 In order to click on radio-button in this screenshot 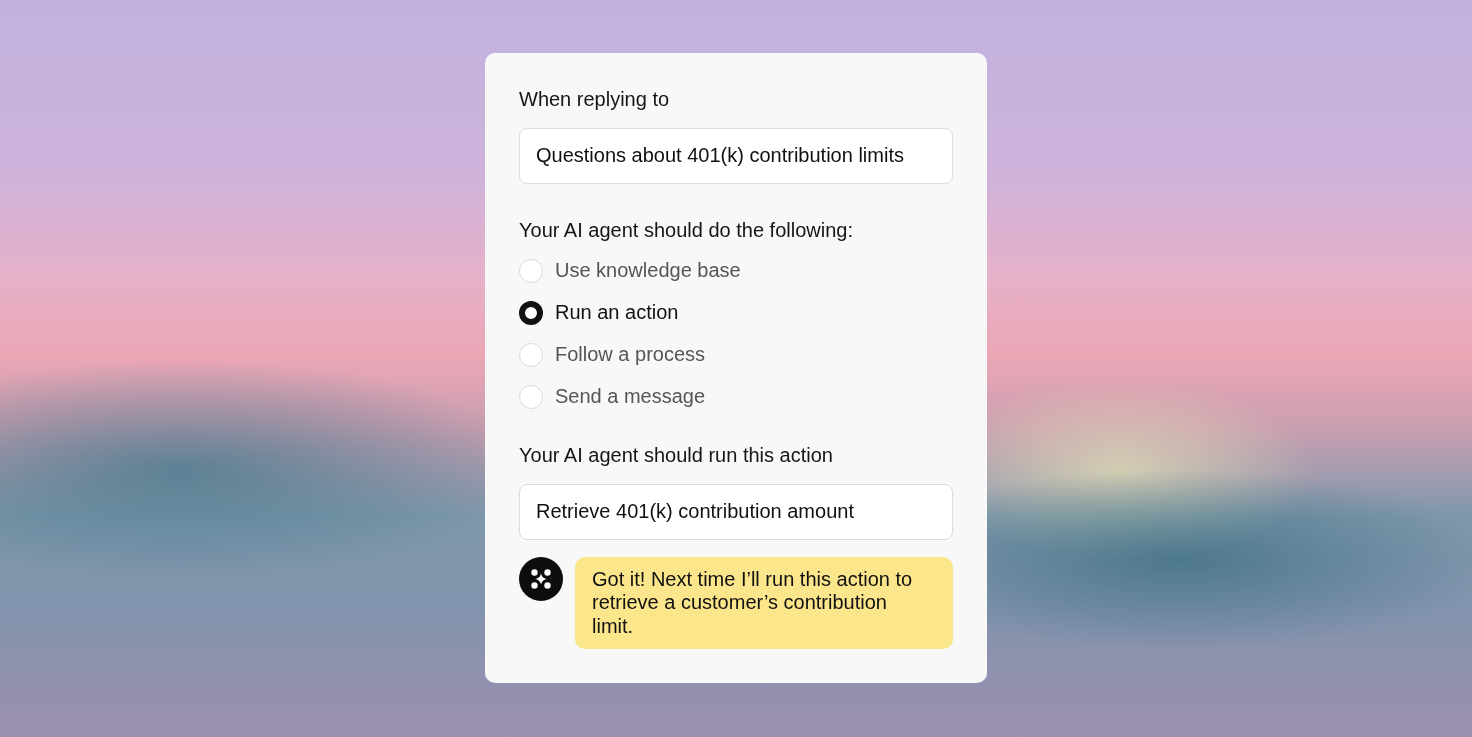, I will do `click(531, 312)`.